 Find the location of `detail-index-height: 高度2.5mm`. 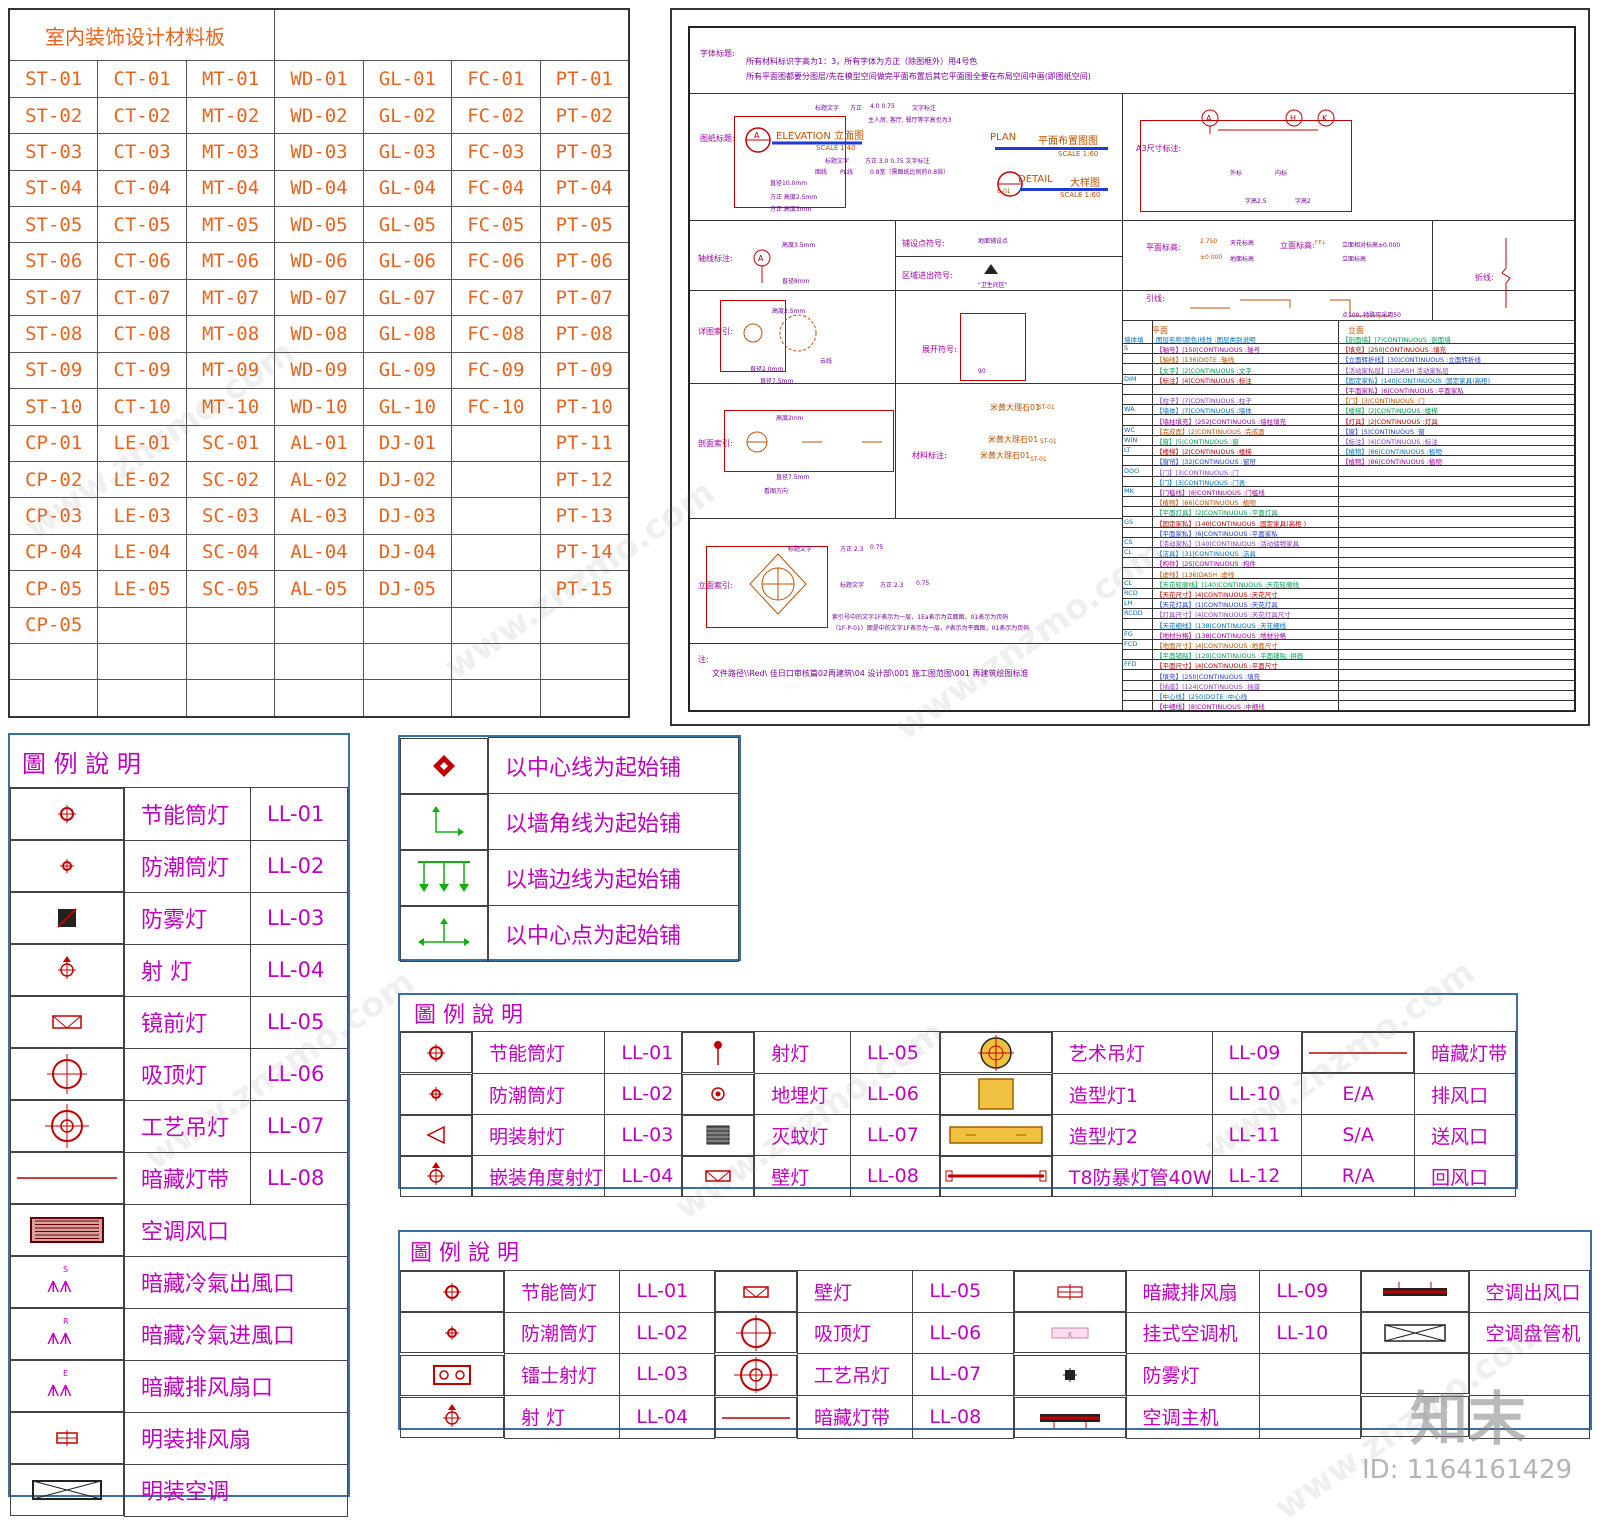

detail-index-height: 高度2.5mm is located at coordinates (789, 311).